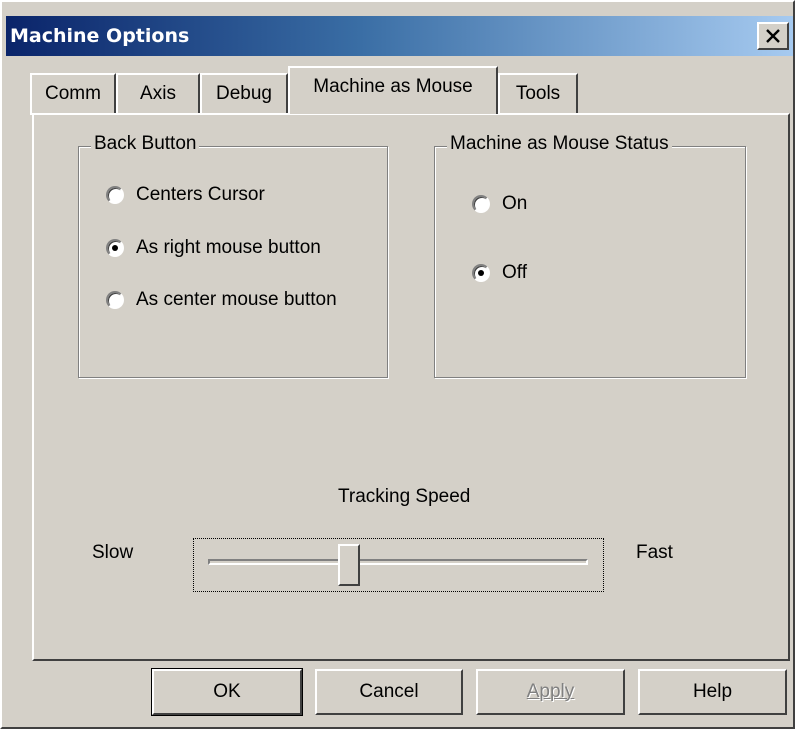 Image resolution: width=795 pixels, height=729 pixels. I want to click on status-group-title: Machine as Mouse Status, so click(559, 144).